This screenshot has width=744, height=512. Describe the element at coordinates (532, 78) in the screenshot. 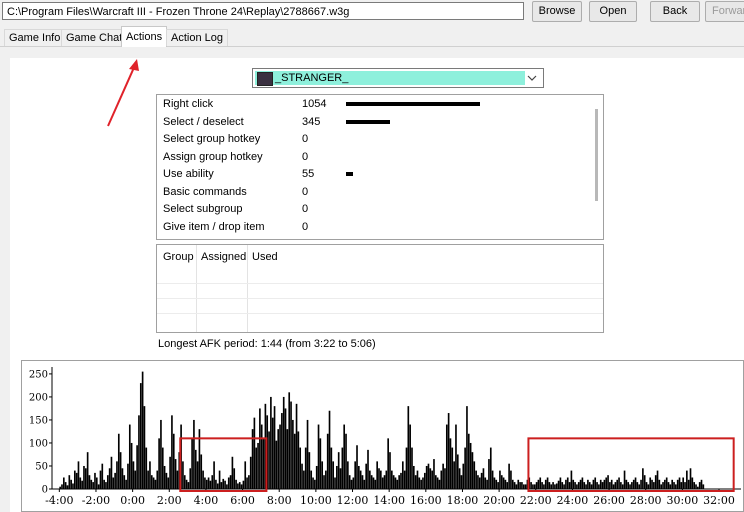

I see `chevron-down-icon` at that location.